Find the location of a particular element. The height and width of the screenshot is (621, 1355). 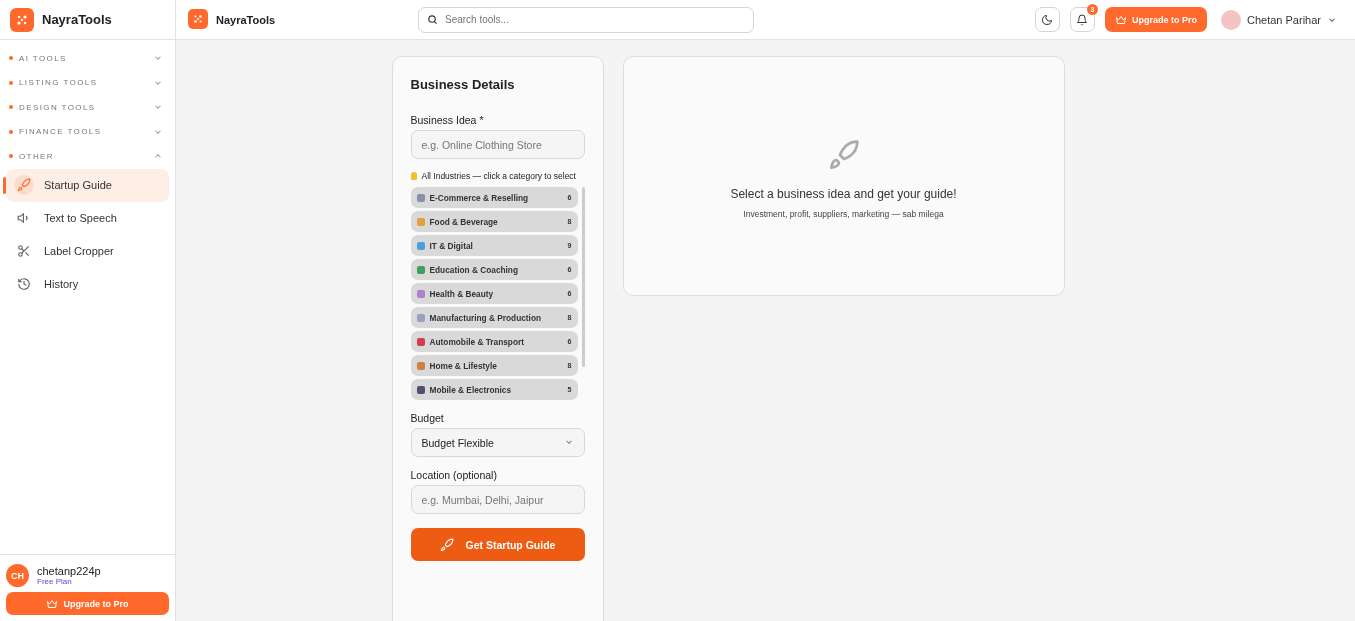

sidebar-item: Label Cropper is located at coordinates (87, 251).